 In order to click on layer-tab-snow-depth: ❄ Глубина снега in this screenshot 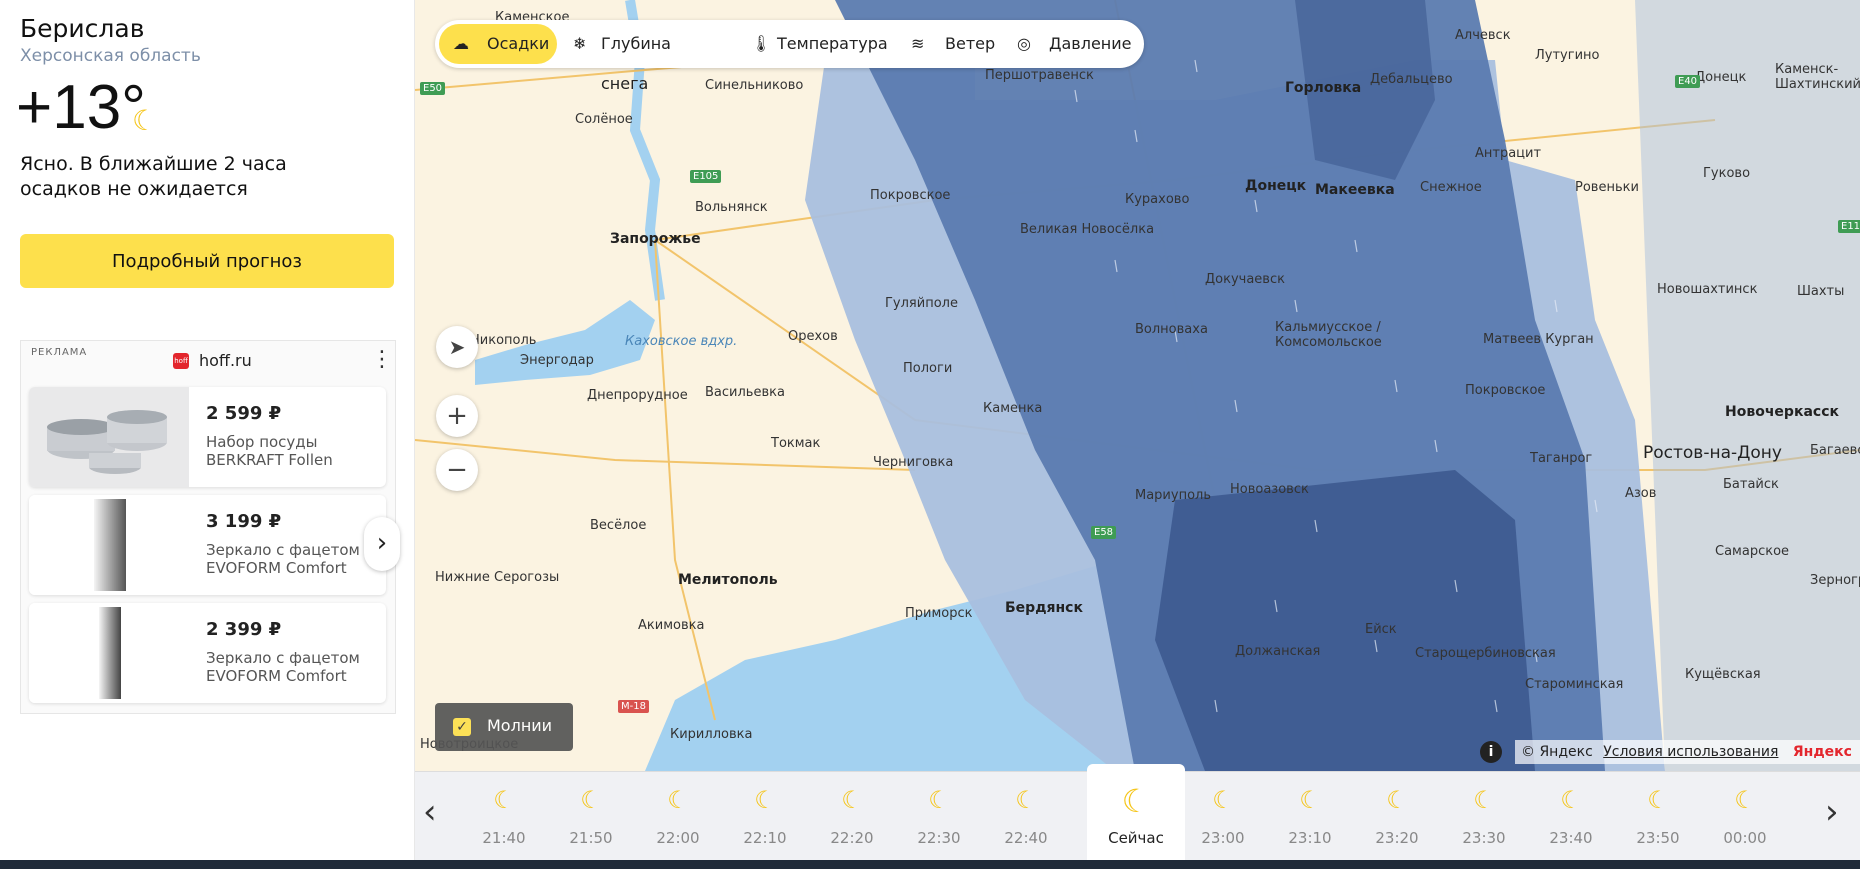, I will do `click(643, 58)`.